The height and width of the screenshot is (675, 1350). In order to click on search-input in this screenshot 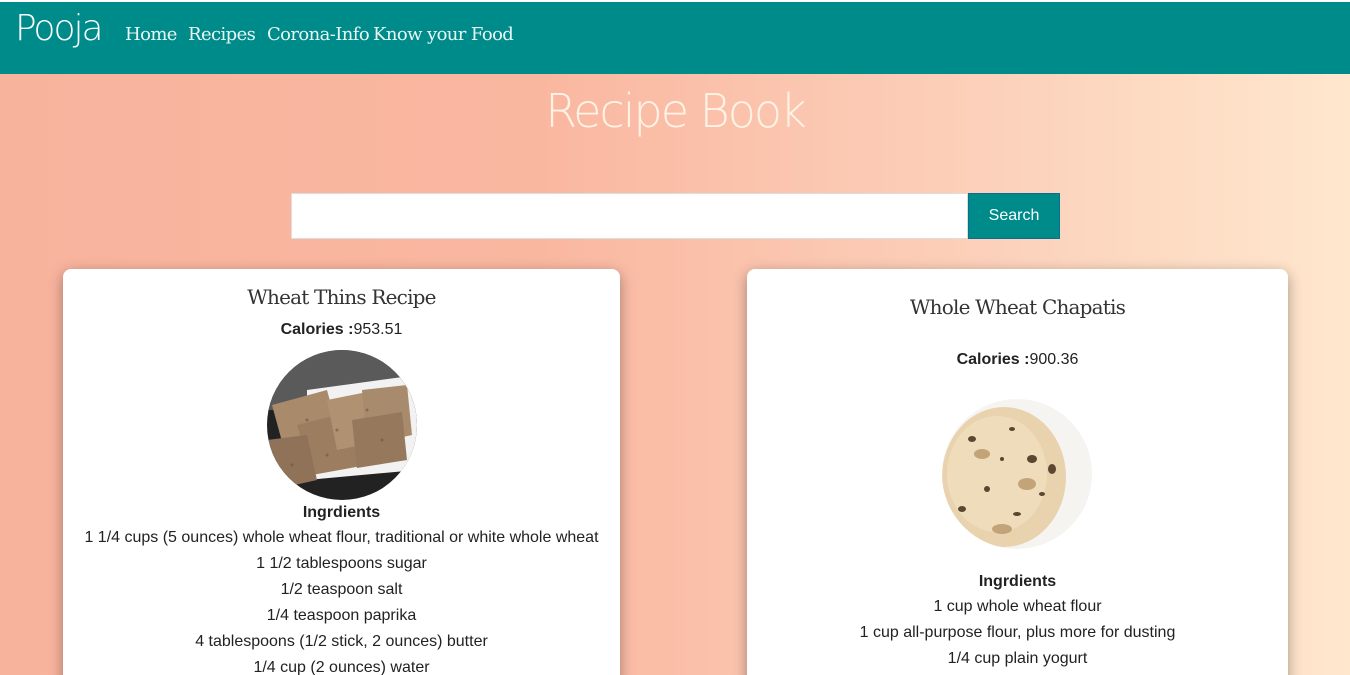, I will do `click(629, 216)`.